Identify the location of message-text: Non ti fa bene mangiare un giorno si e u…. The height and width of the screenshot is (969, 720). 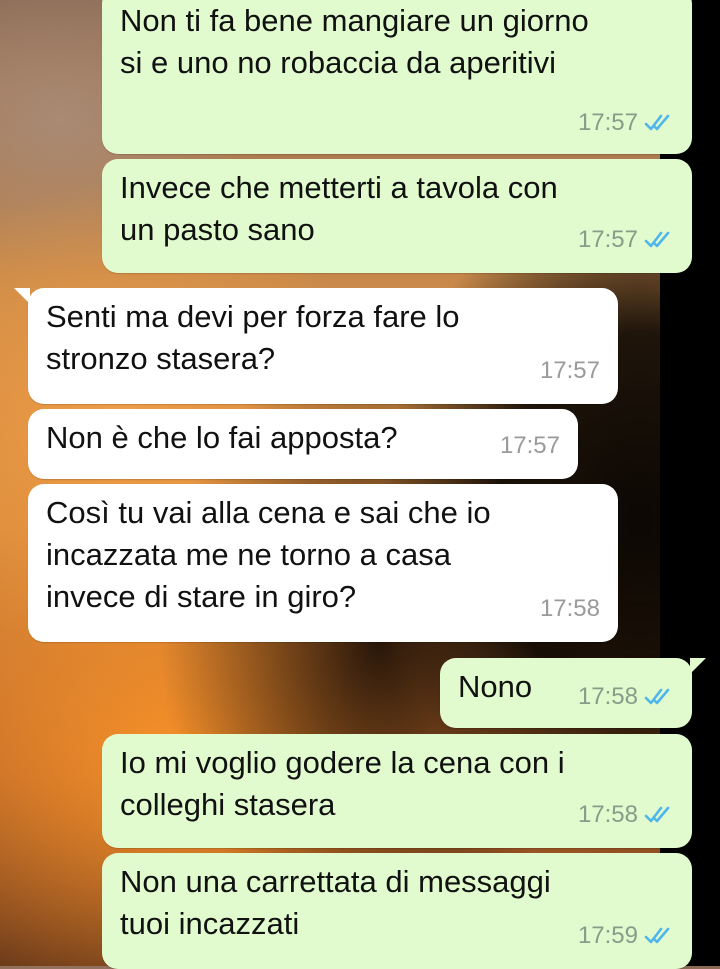
(354, 41).